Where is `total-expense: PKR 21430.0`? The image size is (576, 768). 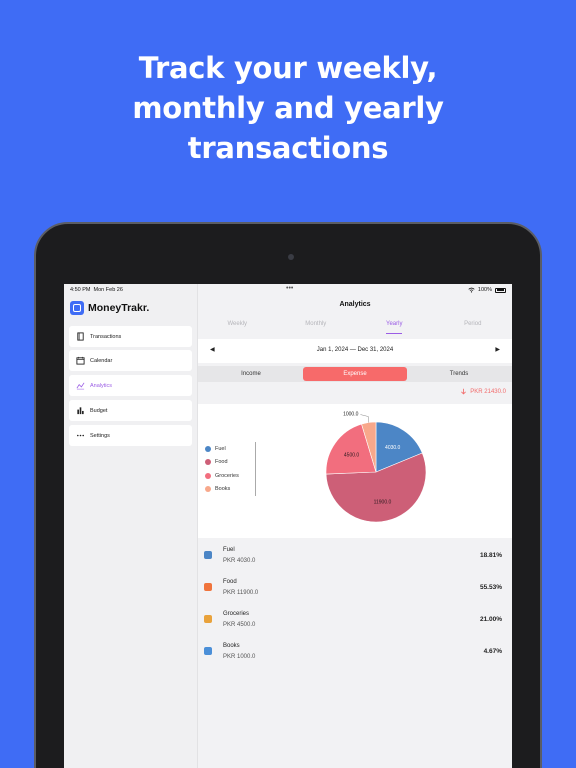
total-expense: PKR 21430.0 is located at coordinates (483, 391).